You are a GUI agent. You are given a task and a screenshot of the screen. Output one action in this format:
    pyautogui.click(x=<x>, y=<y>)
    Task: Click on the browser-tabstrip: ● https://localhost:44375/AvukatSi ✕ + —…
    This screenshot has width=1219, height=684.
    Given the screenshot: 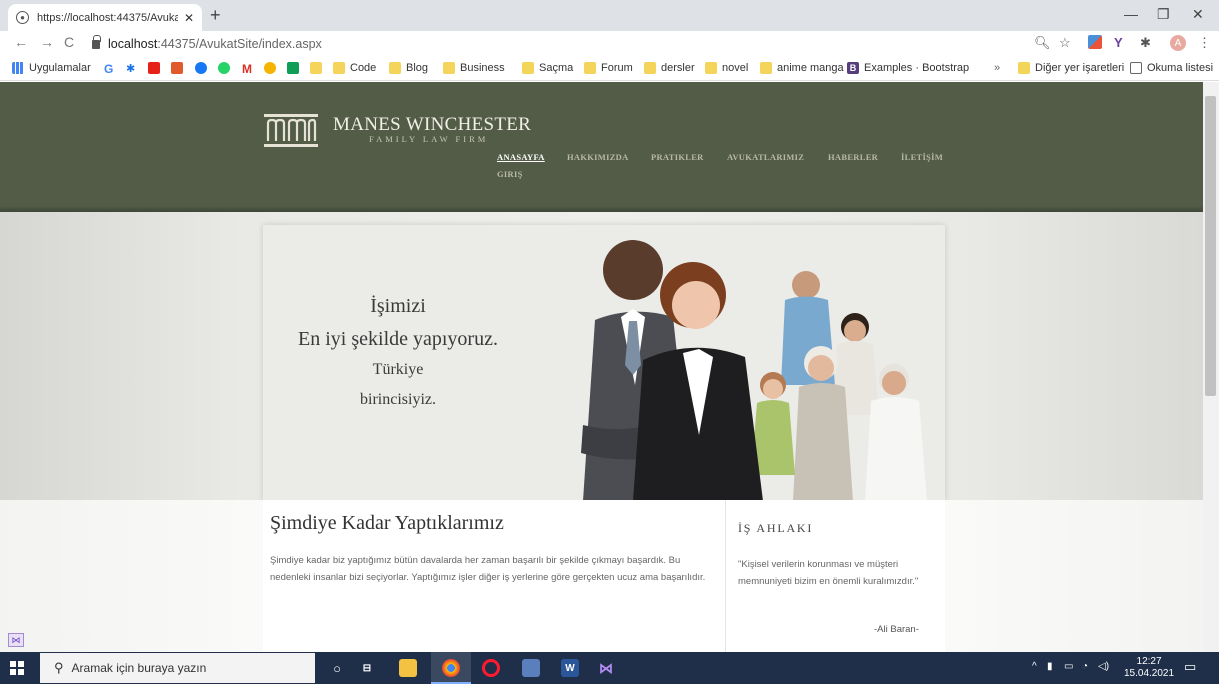 What is the action you would take?
    pyautogui.click(x=609, y=15)
    